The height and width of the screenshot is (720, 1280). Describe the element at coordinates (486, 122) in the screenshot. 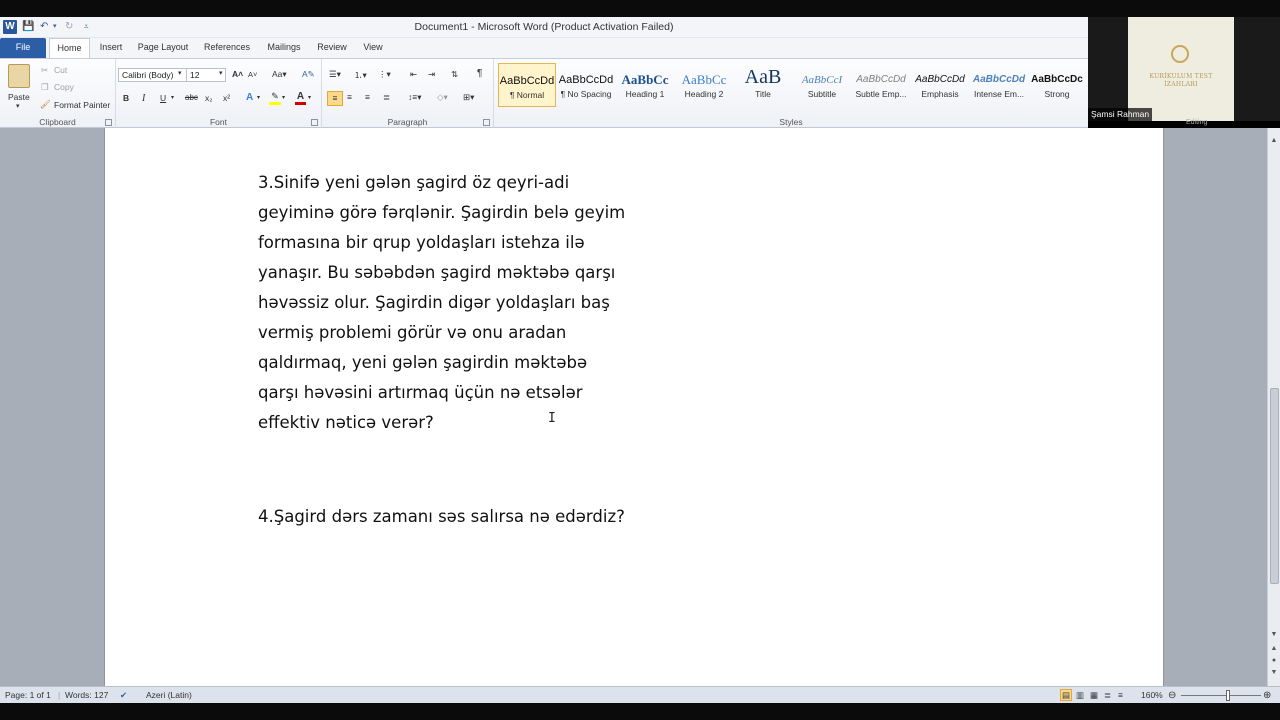

I see `paragraph-launcher-icon` at that location.